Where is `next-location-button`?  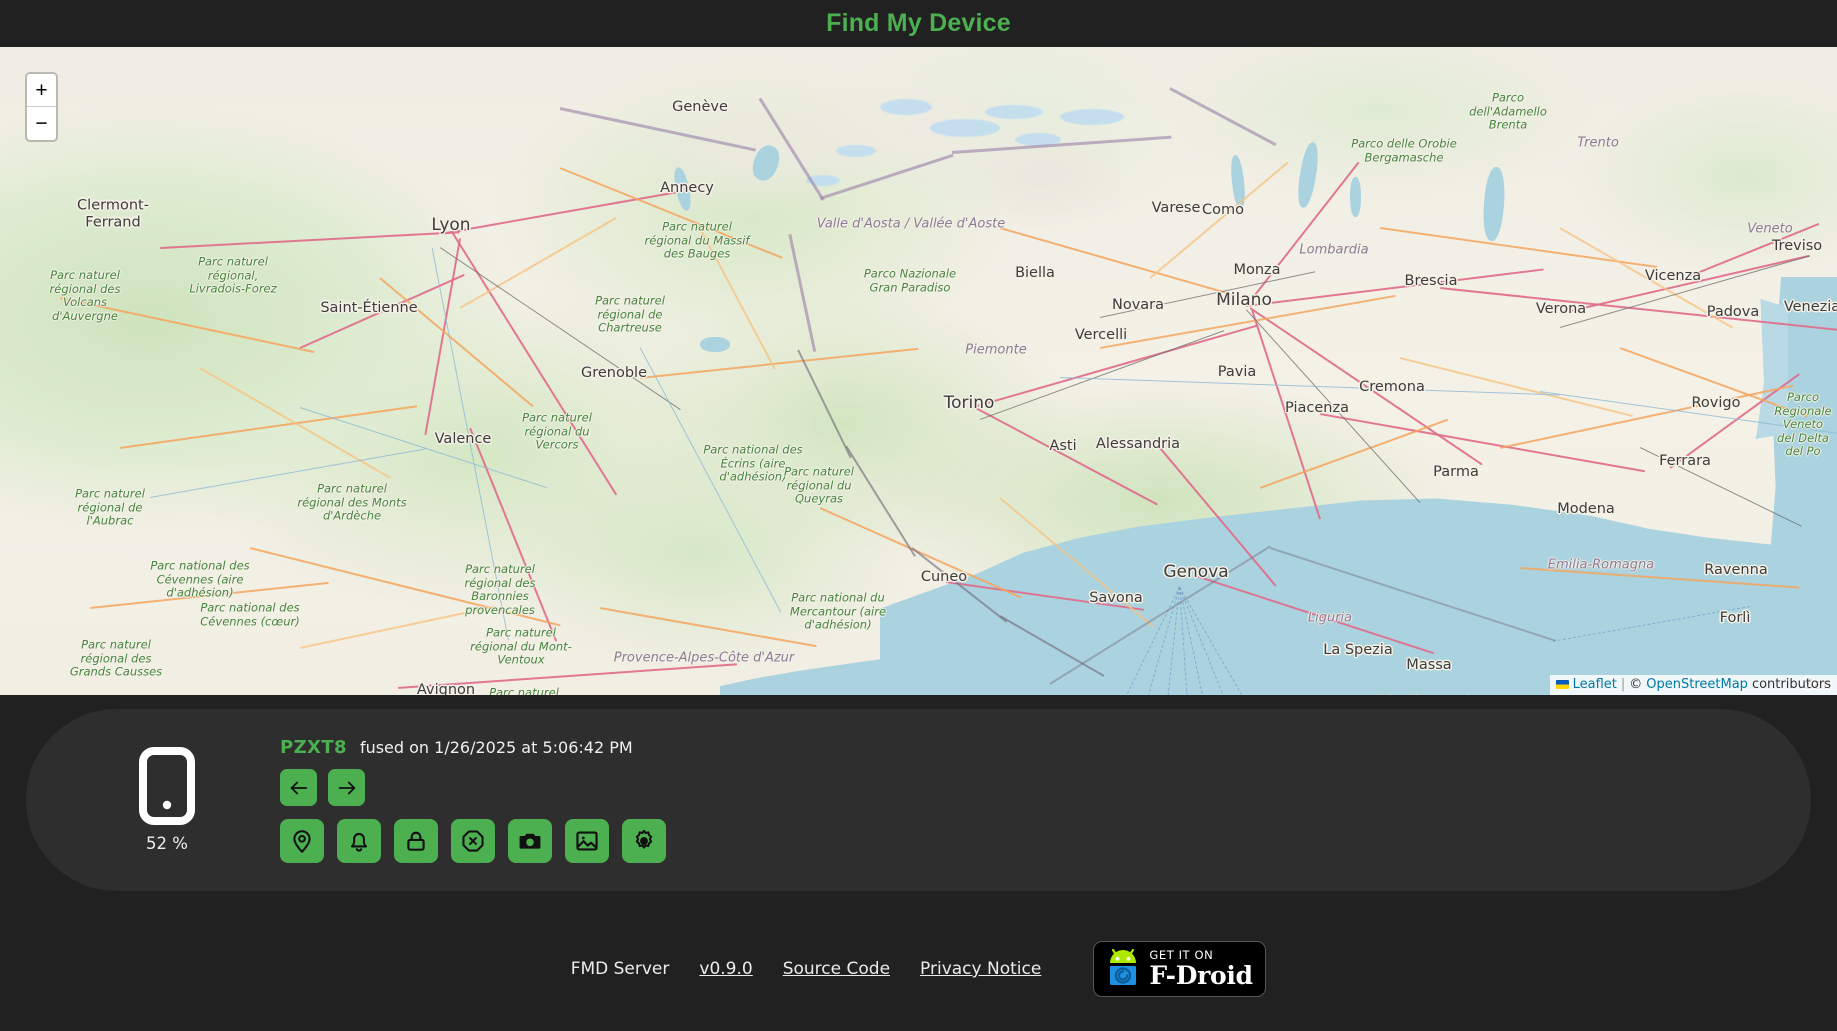 next-location-button is located at coordinates (346, 787).